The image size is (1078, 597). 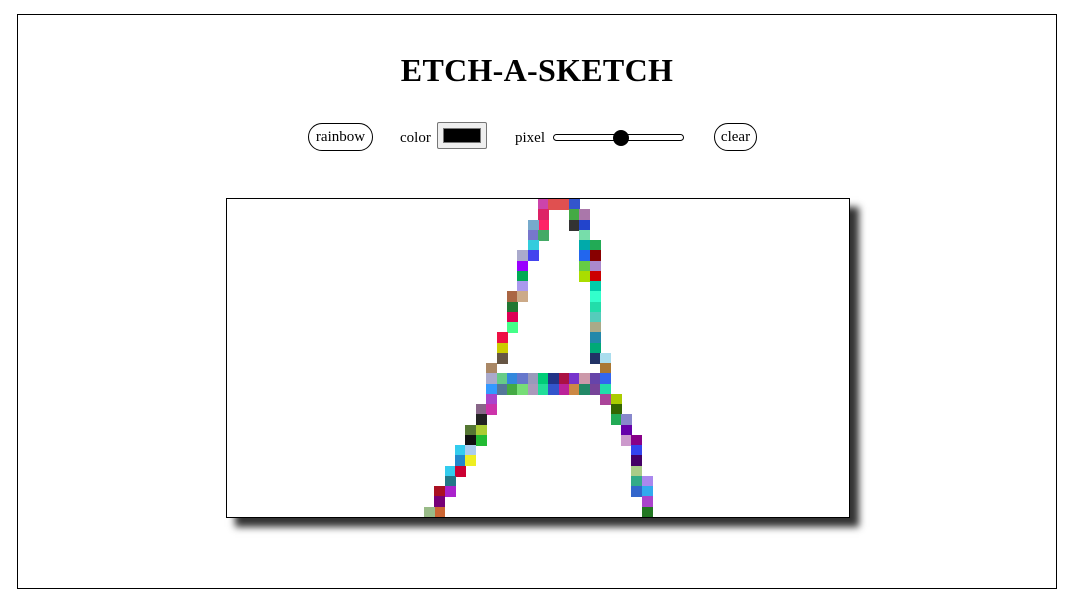 I want to click on color-label: color, so click(x=415, y=138).